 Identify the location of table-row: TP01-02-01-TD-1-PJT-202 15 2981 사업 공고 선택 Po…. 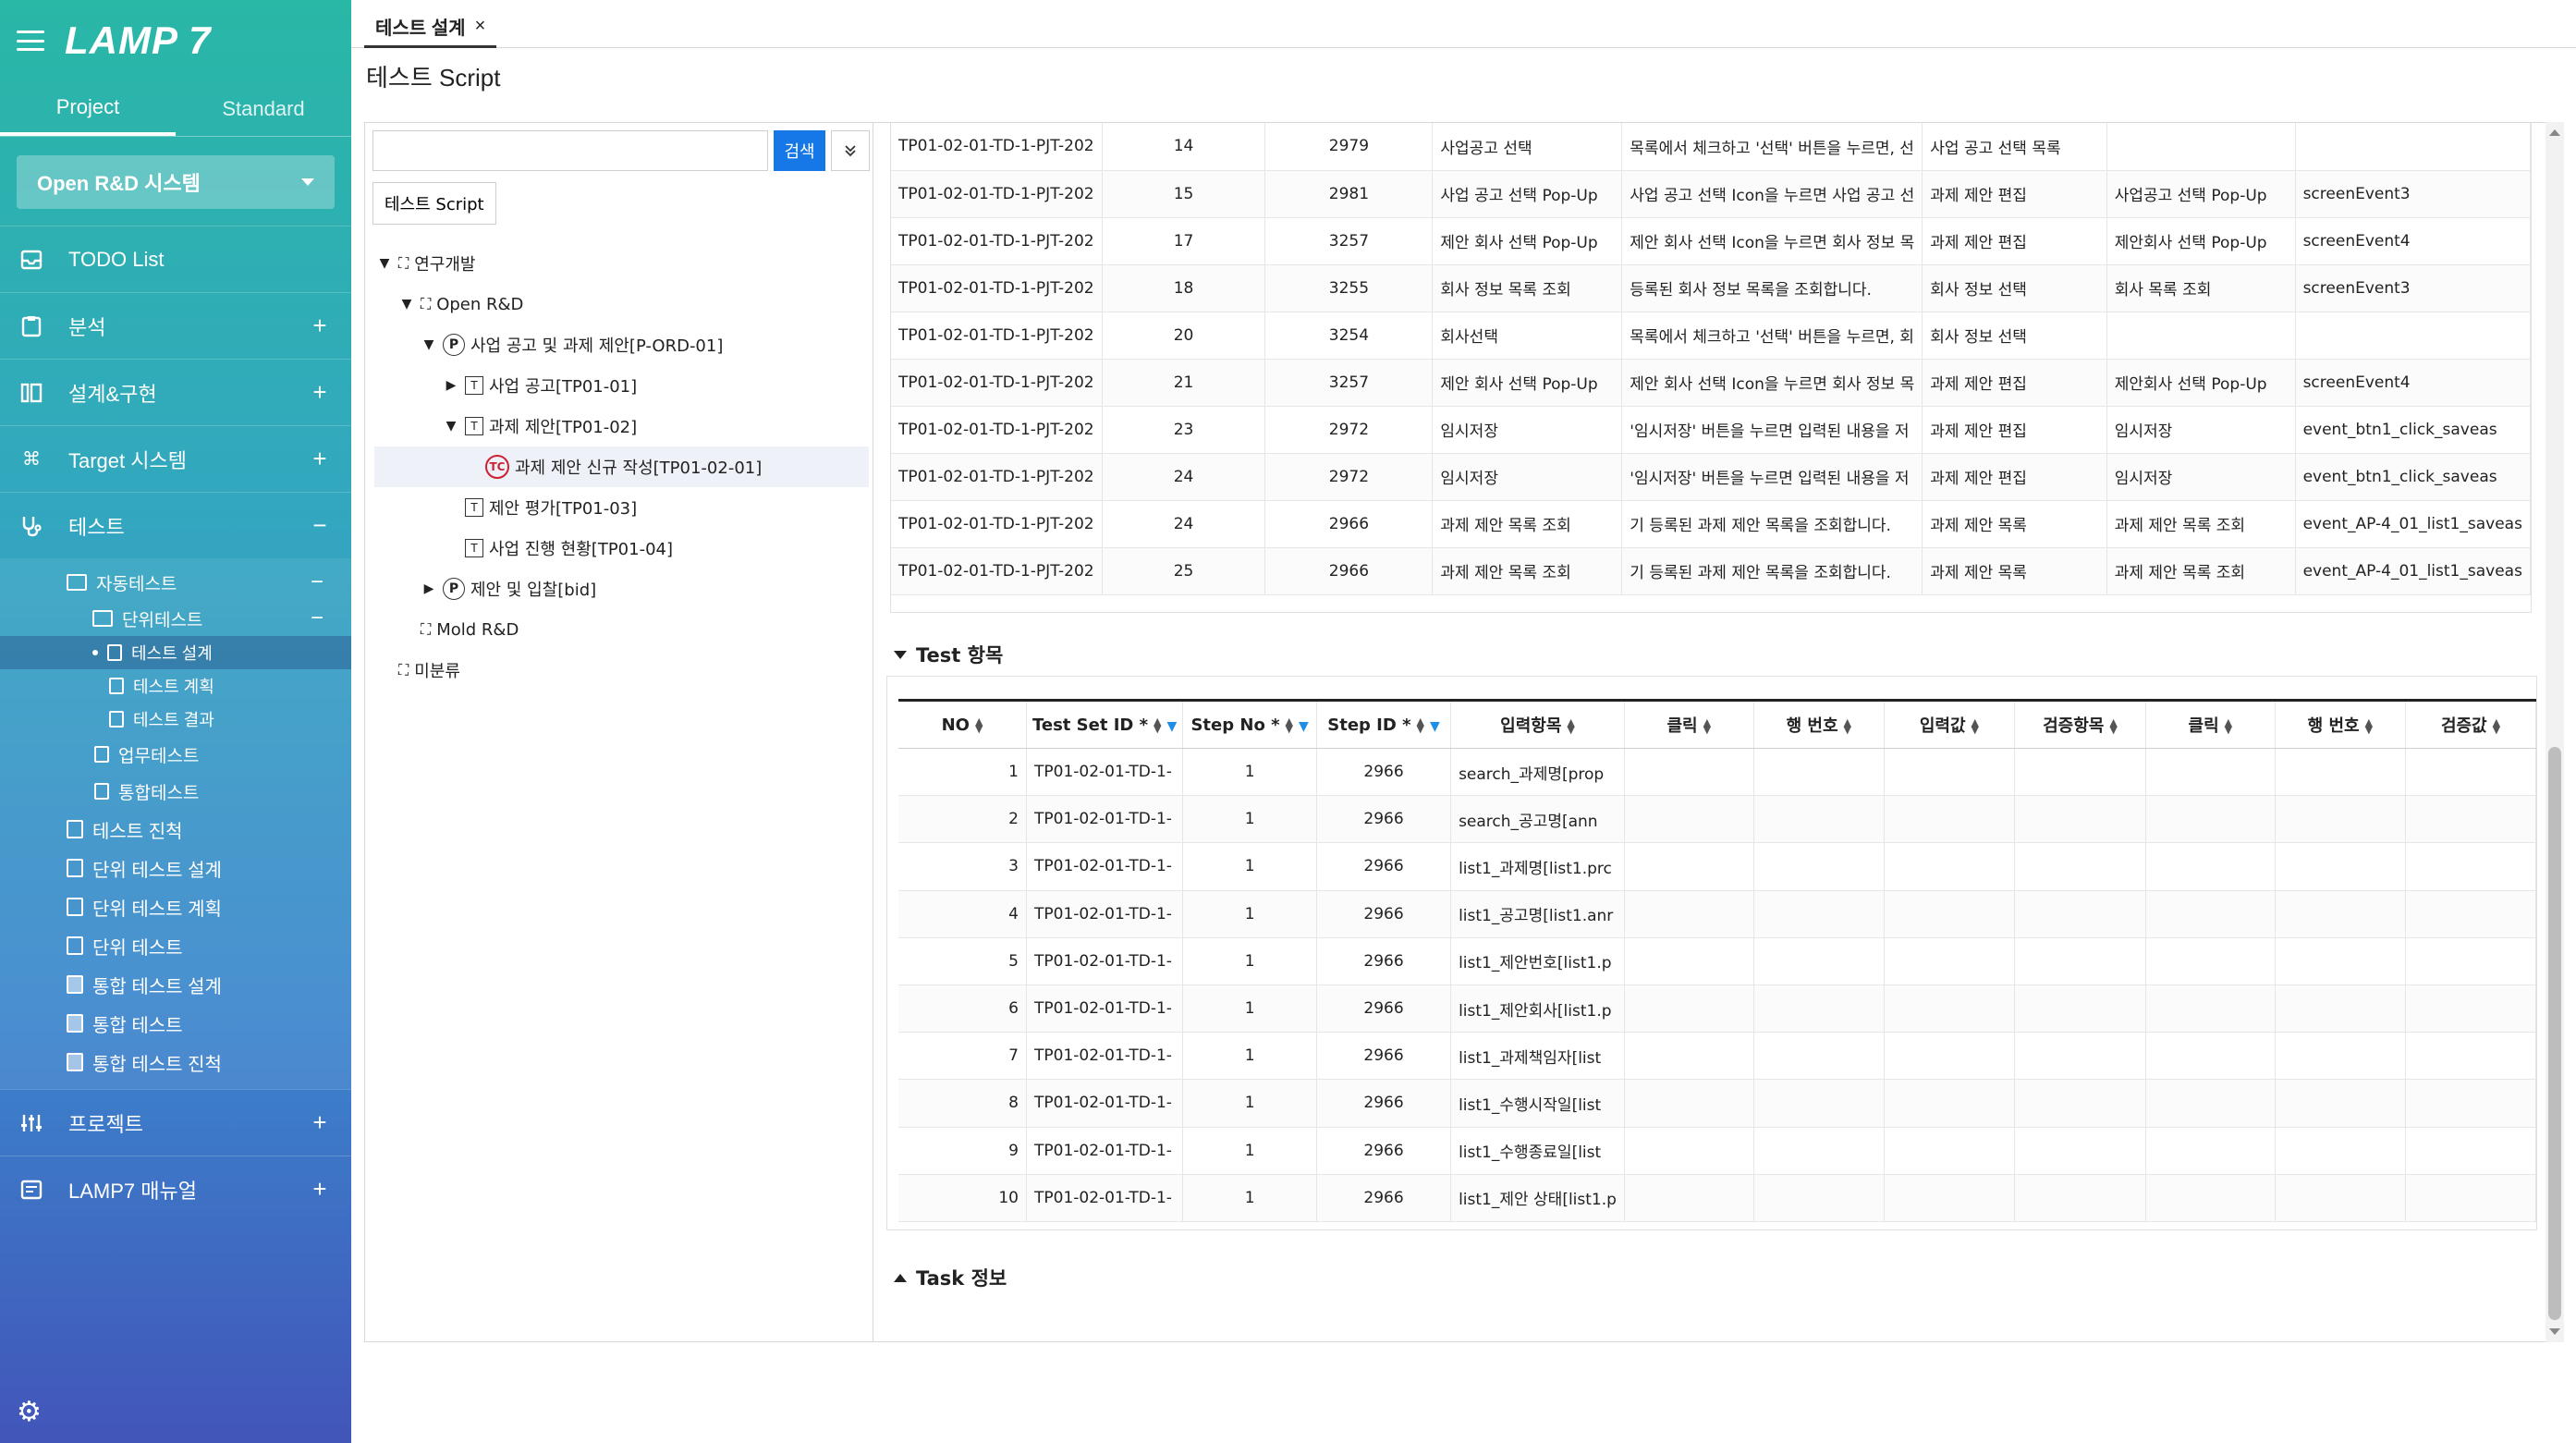
(1711, 194).